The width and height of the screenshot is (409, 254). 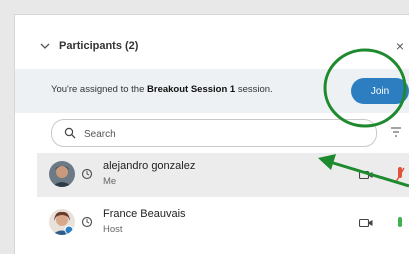 What do you see at coordinates (110, 181) in the screenshot?
I see `participant-role: Me` at bounding box center [110, 181].